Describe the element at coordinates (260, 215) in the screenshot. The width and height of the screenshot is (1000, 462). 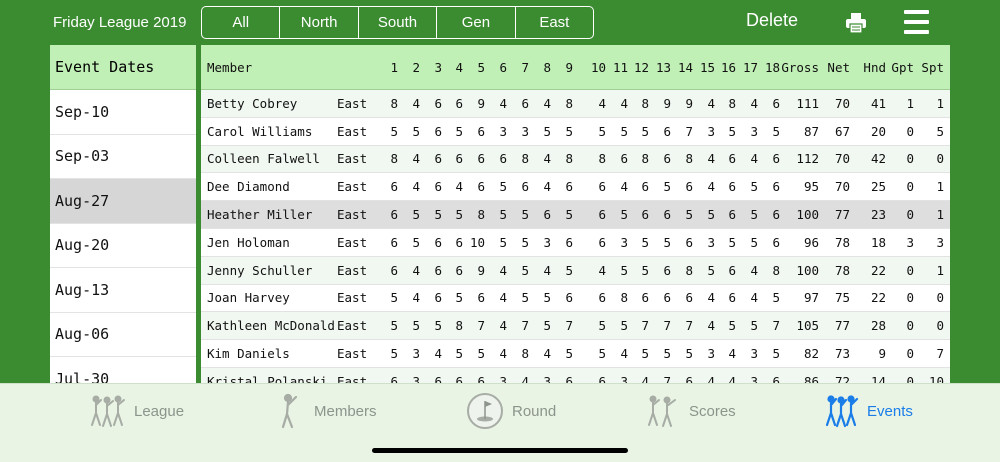
I see `member-name: Heather Miller` at that location.